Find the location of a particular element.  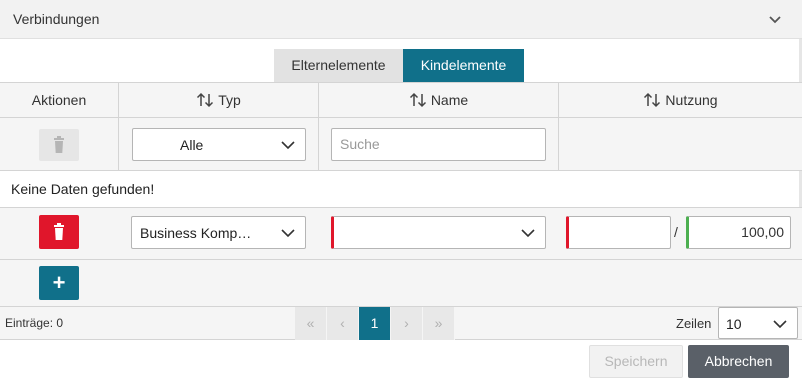

column-name-label: Name is located at coordinates (449, 100).